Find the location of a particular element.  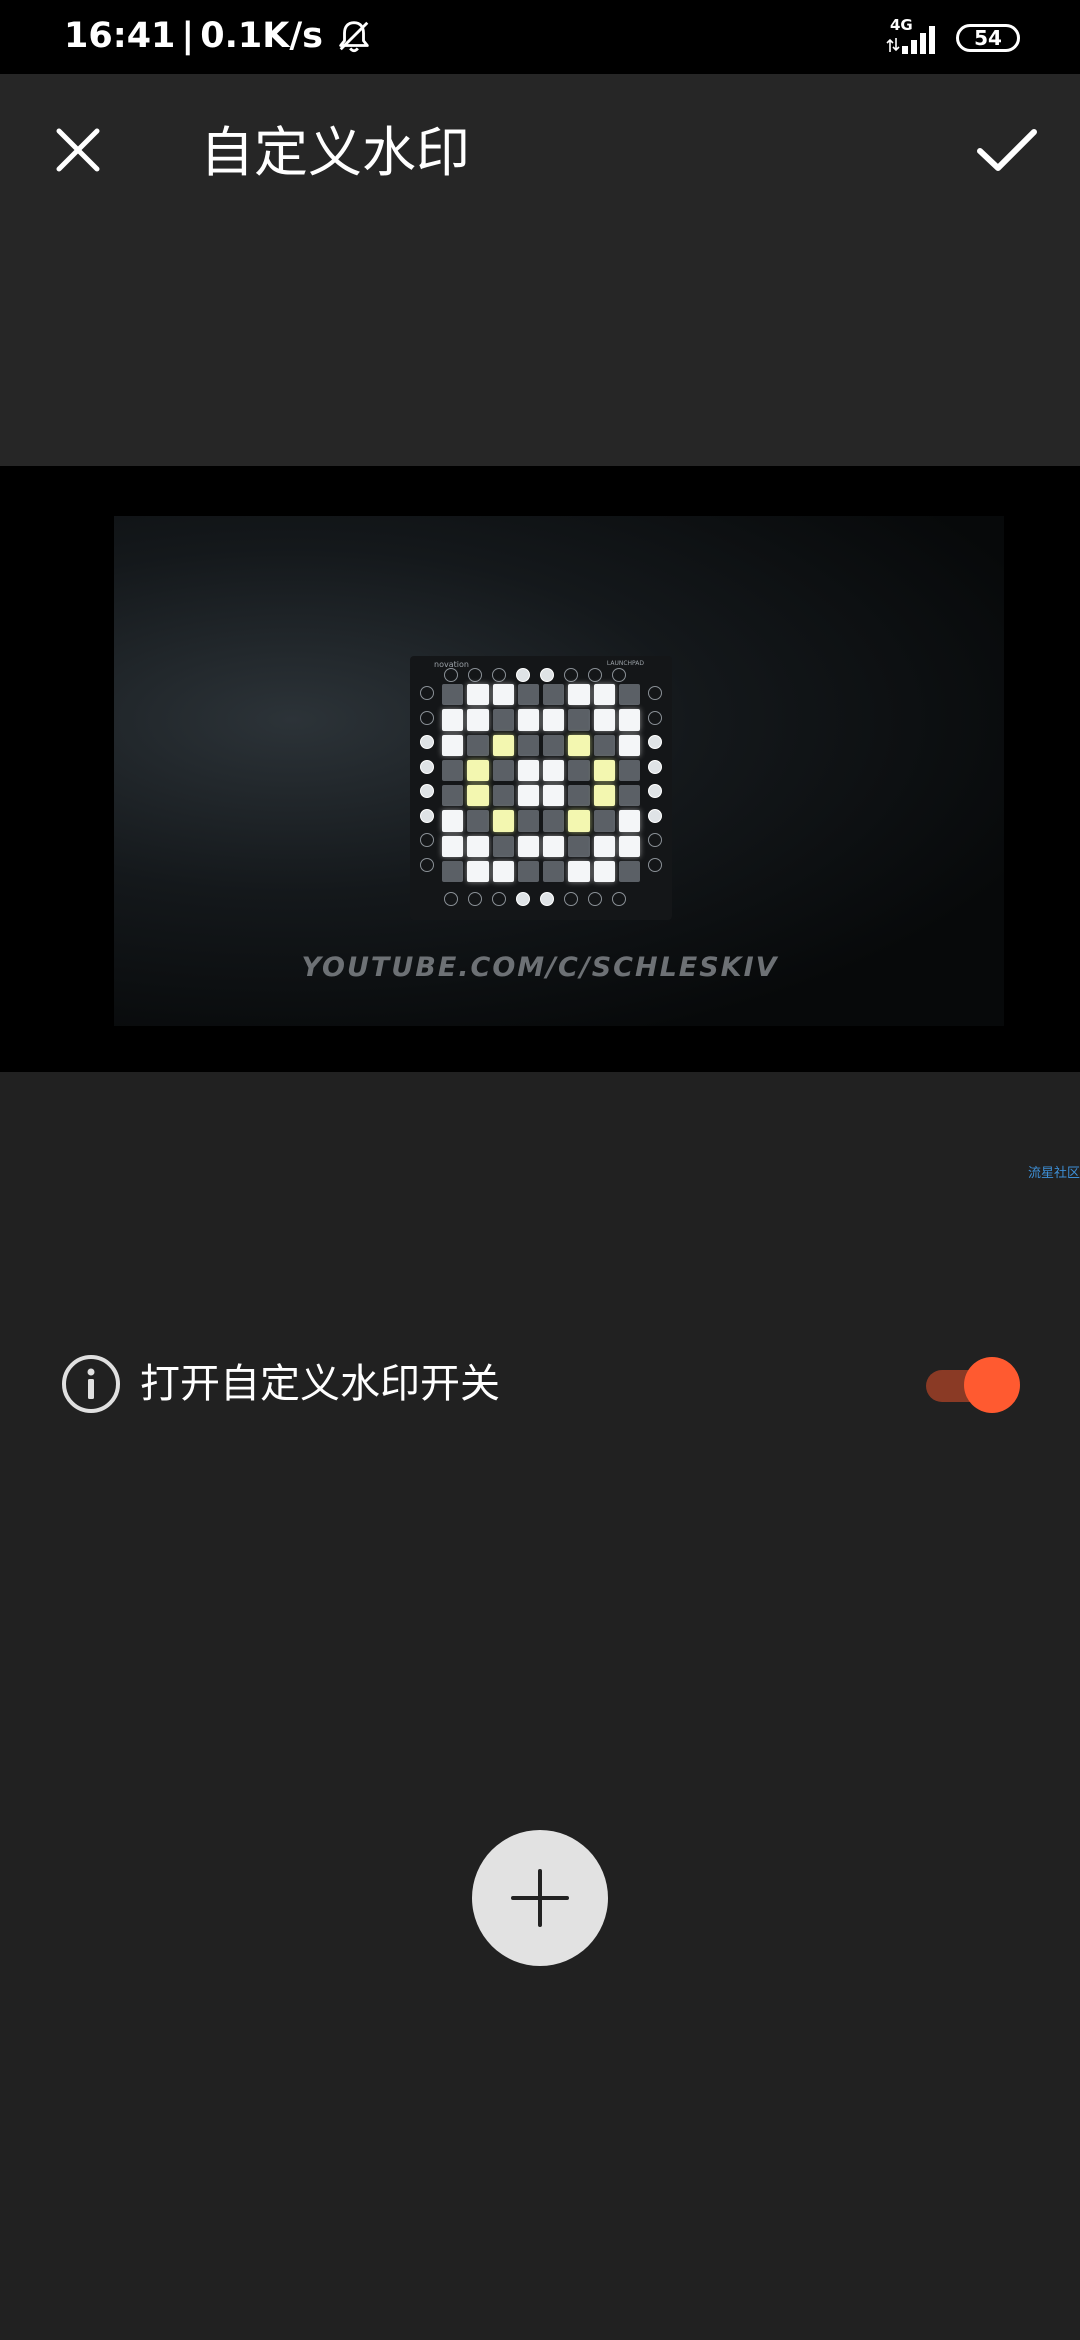

check-icon is located at coordinates (1007, 150).